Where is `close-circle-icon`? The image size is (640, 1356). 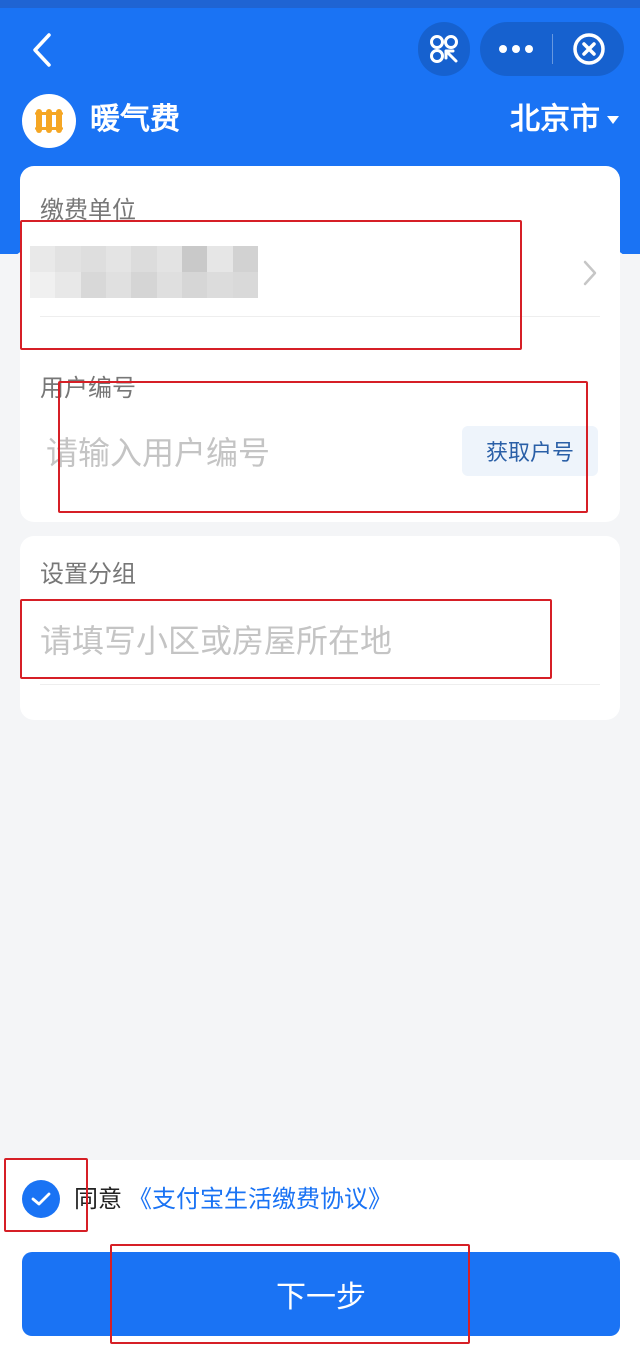 close-circle-icon is located at coordinates (588, 49).